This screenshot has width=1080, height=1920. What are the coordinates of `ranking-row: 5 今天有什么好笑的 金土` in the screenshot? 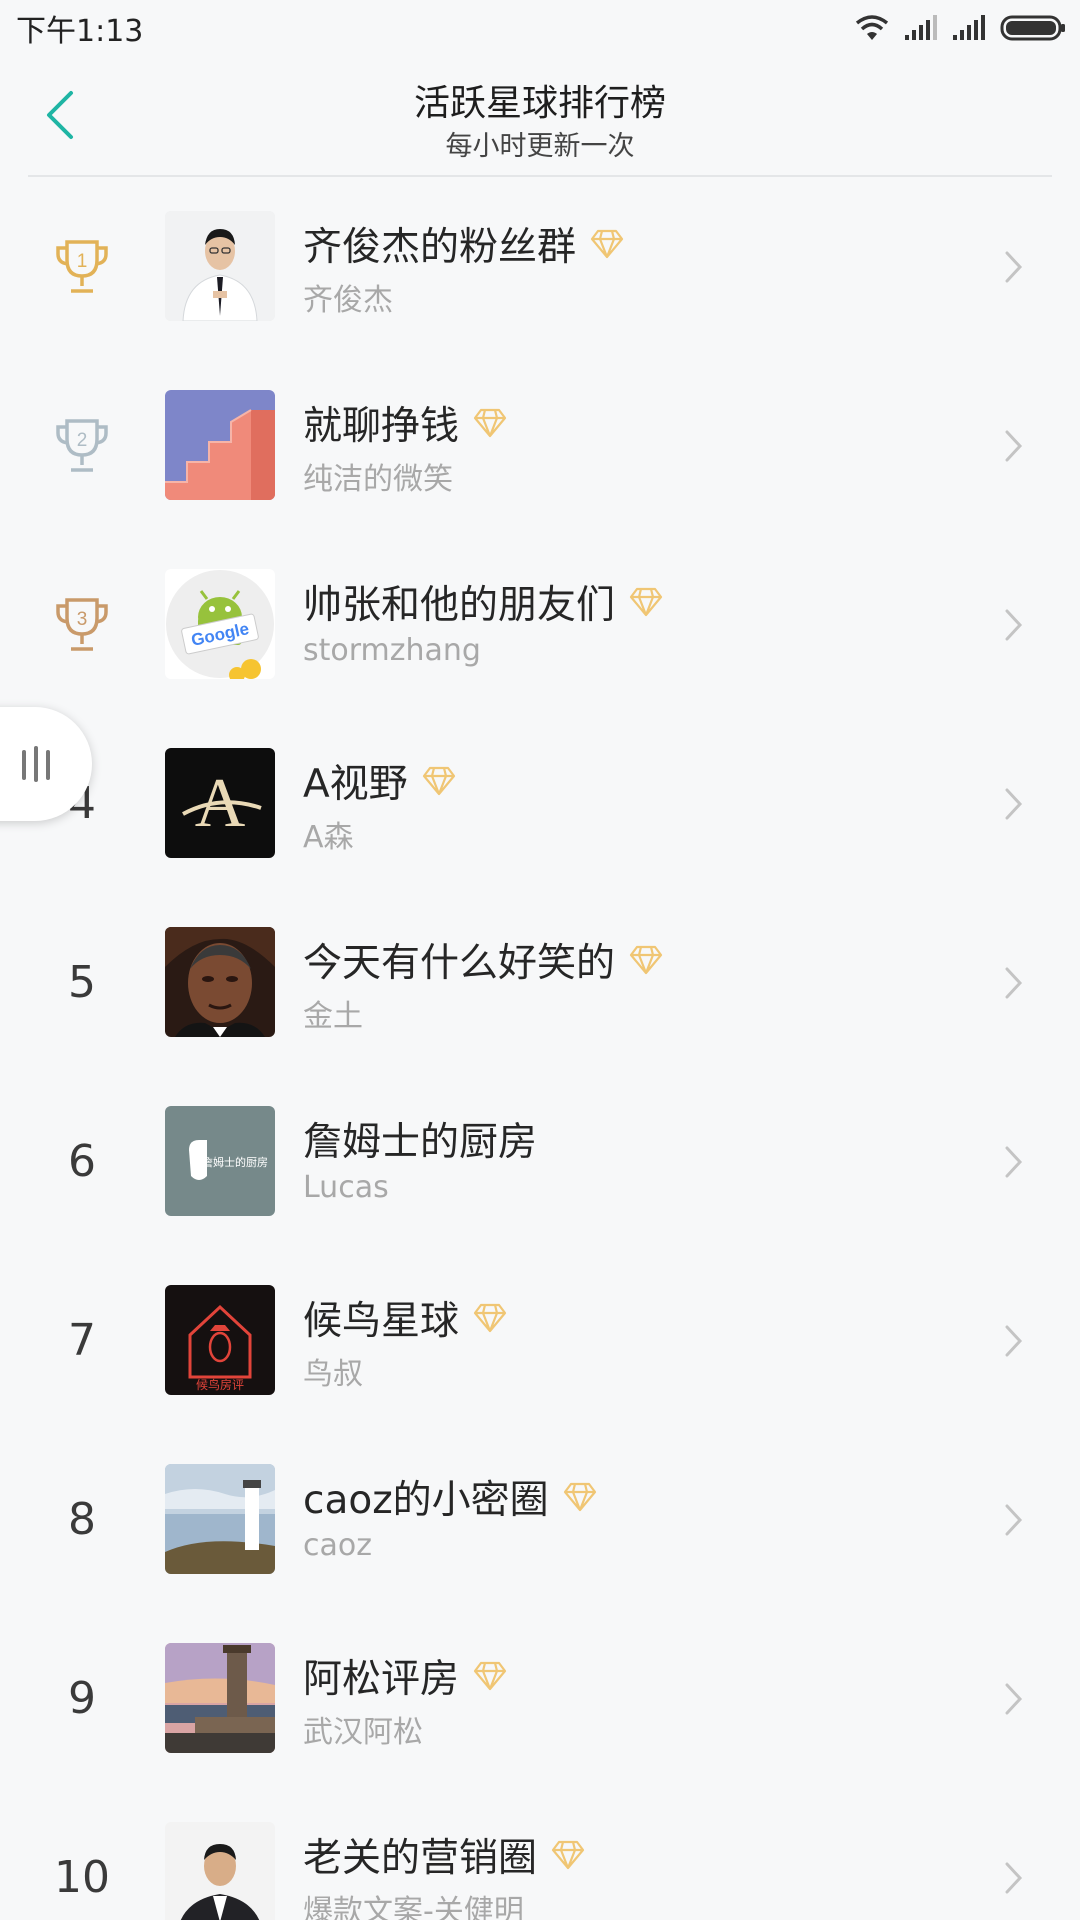 It's located at (540, 982).